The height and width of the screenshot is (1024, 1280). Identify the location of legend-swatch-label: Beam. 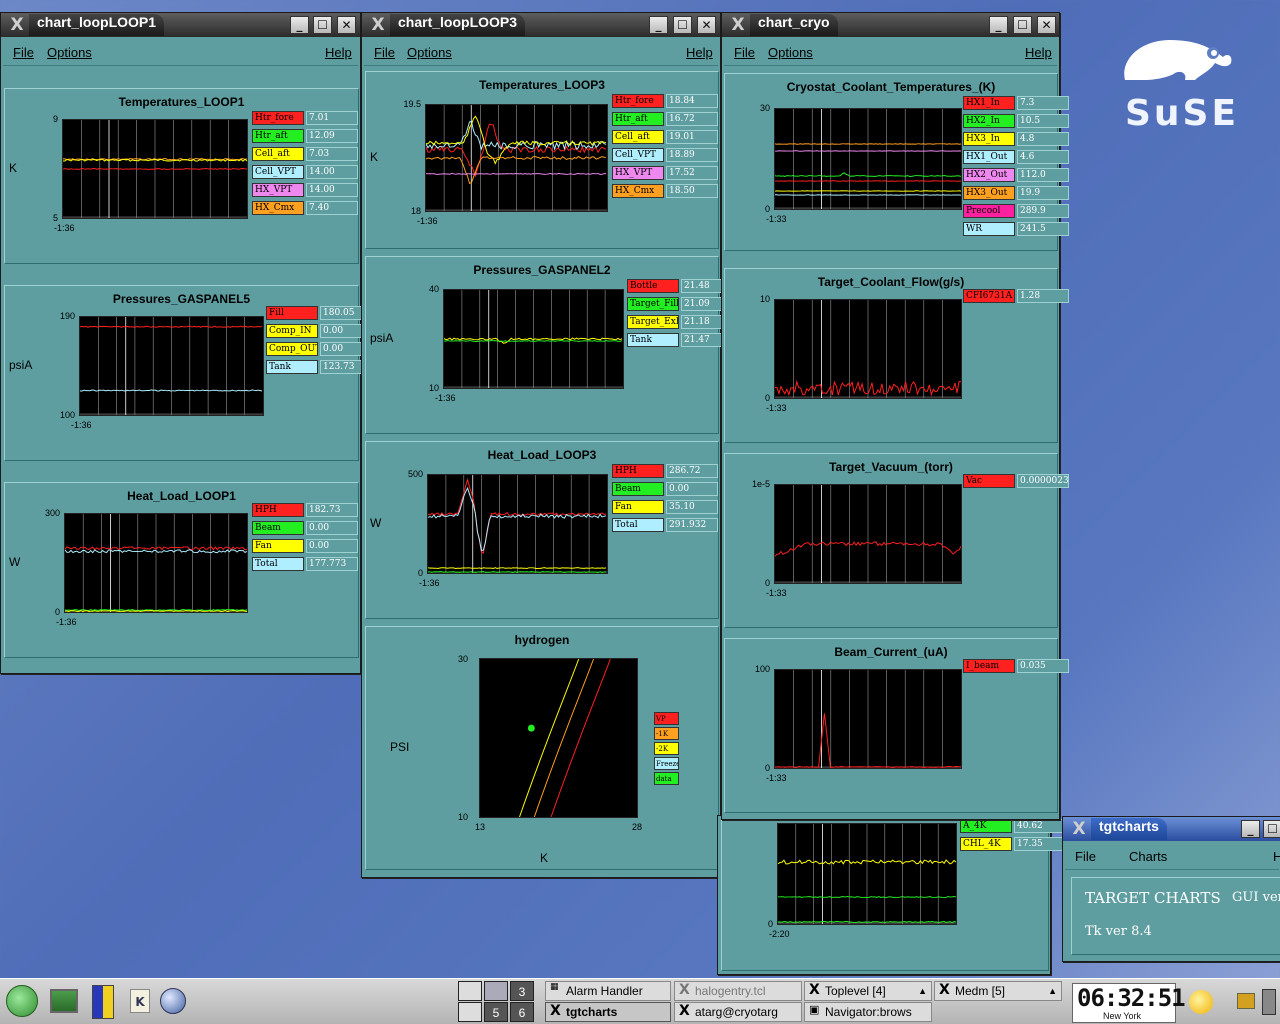
(638, 489).